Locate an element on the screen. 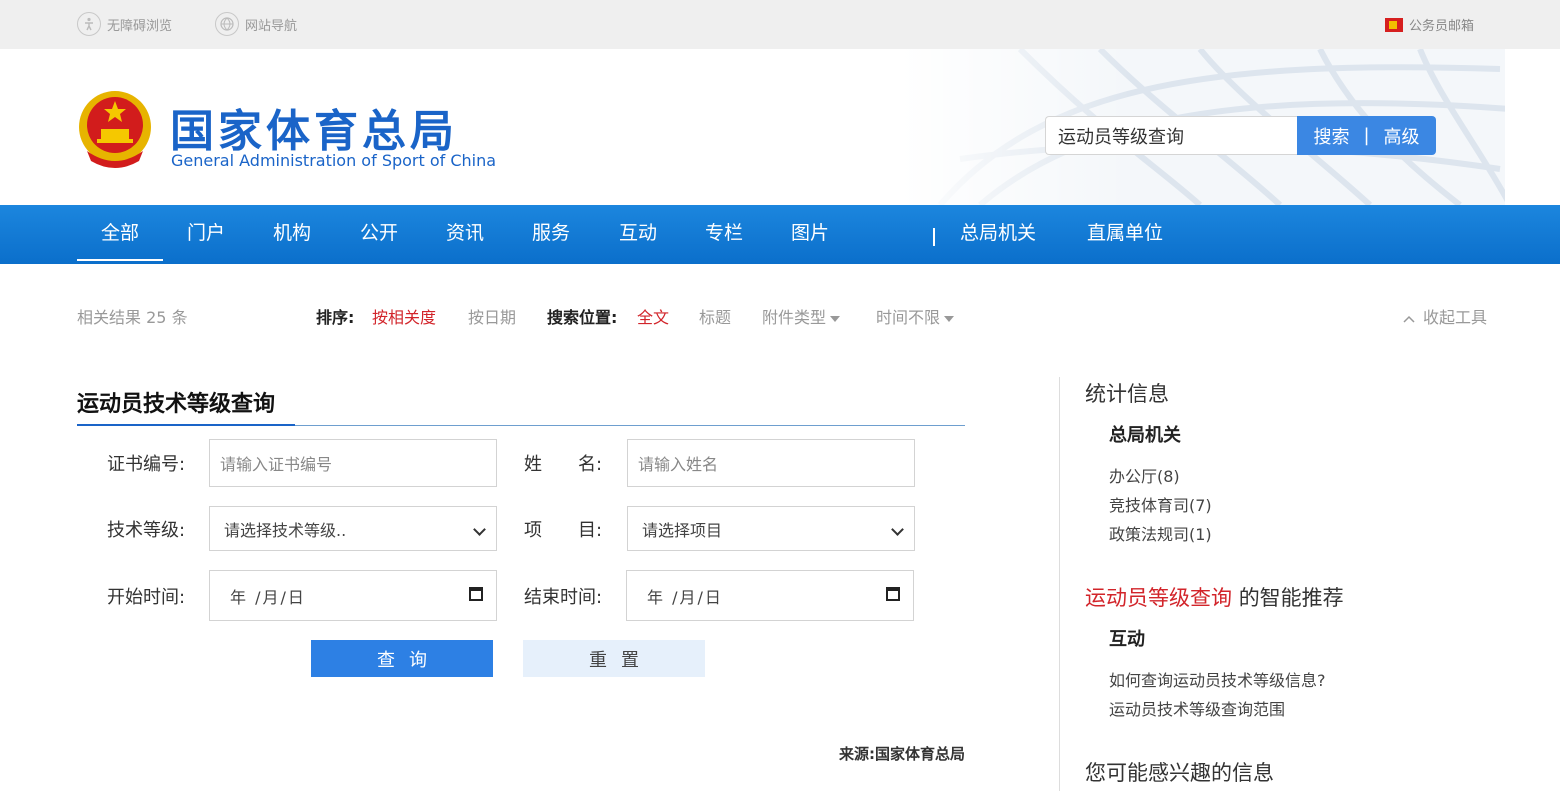 The image size is (1560, 791). end-time-label: 结束时间: is located at coordinates (563, 597).